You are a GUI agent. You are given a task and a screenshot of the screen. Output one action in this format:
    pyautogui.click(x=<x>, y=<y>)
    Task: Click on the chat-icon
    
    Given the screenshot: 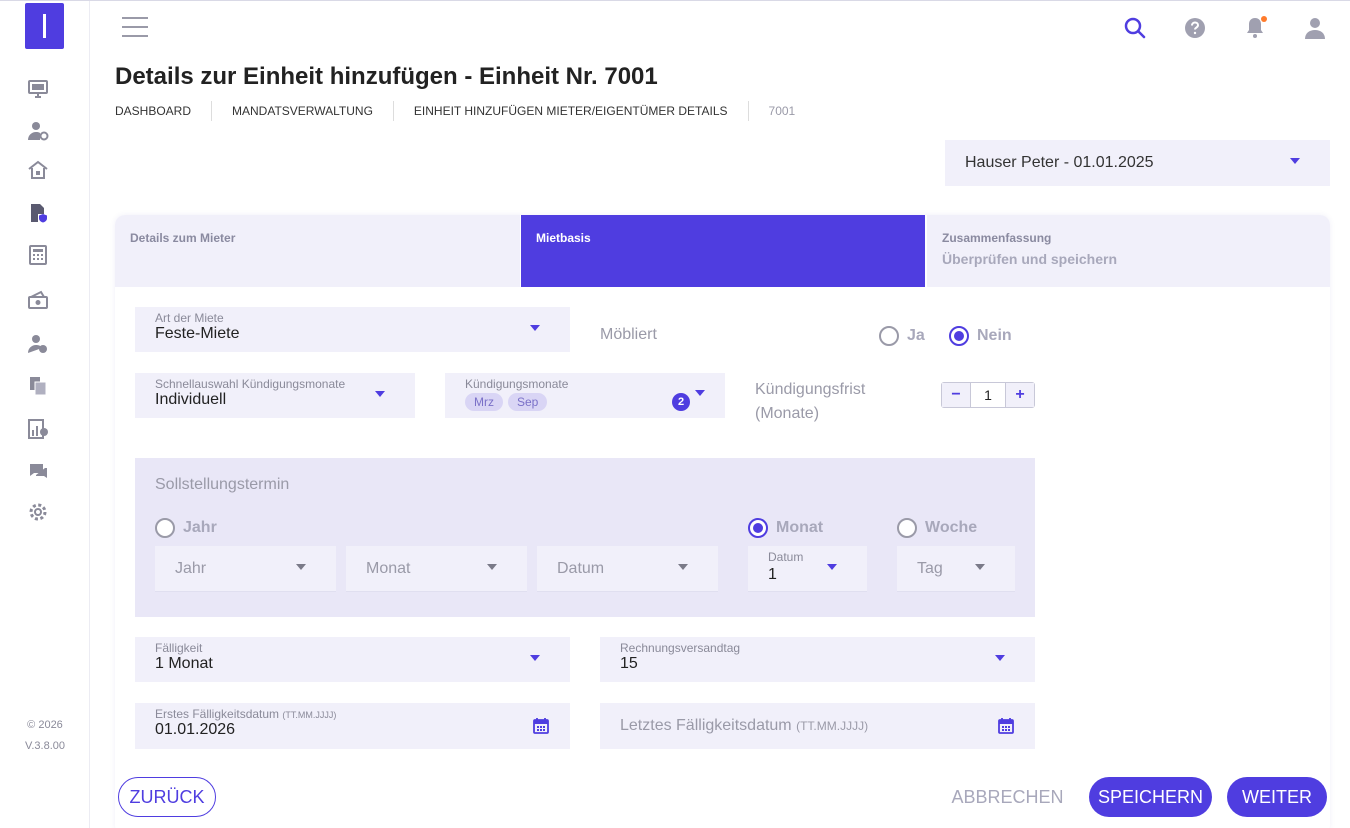 What is the action you would take?
    pyautogui.click(x=38, y=471)
    